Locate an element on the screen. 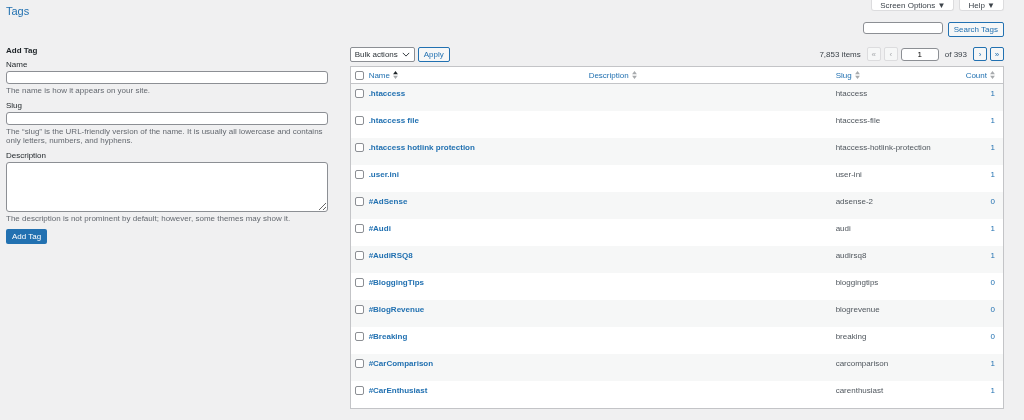  page-number-field: 1 is located at coordinates (919, 54).